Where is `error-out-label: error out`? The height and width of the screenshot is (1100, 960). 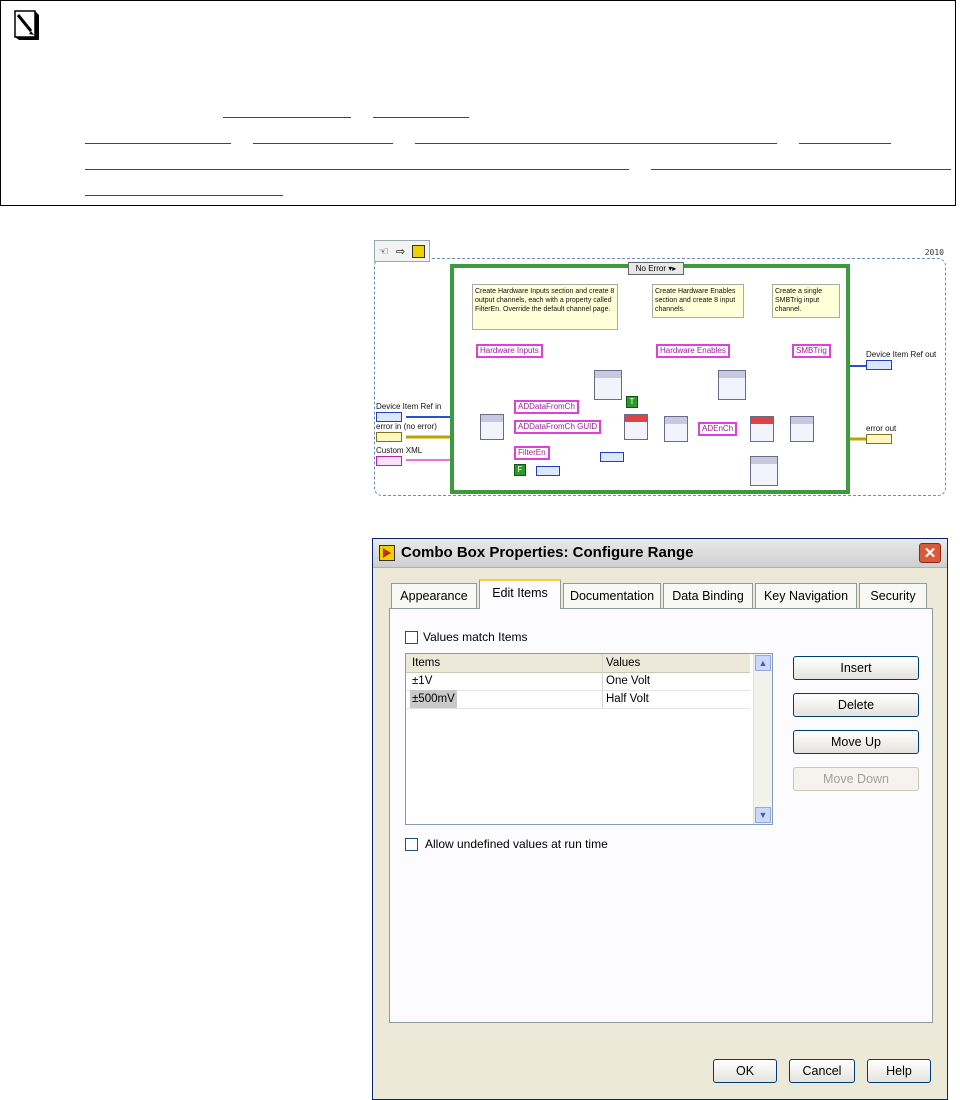
error-out-label: error out is located at coordinates (881, 428).